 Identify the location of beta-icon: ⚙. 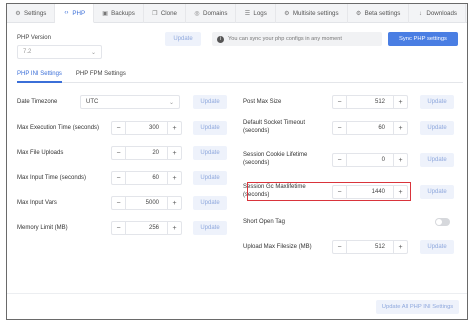
(358, 13).